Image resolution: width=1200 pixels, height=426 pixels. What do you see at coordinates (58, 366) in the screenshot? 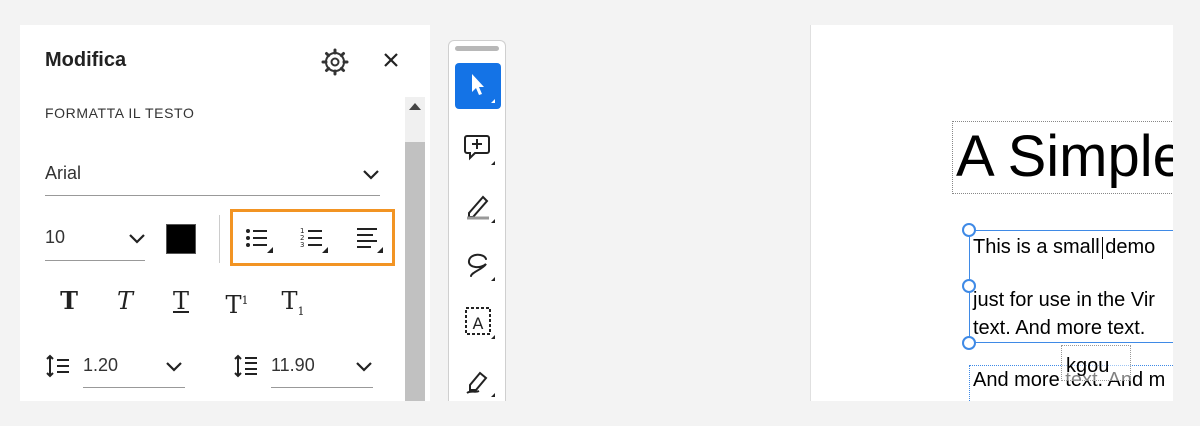
I see `line-spacing-icon` at bounding box center [58, 366].